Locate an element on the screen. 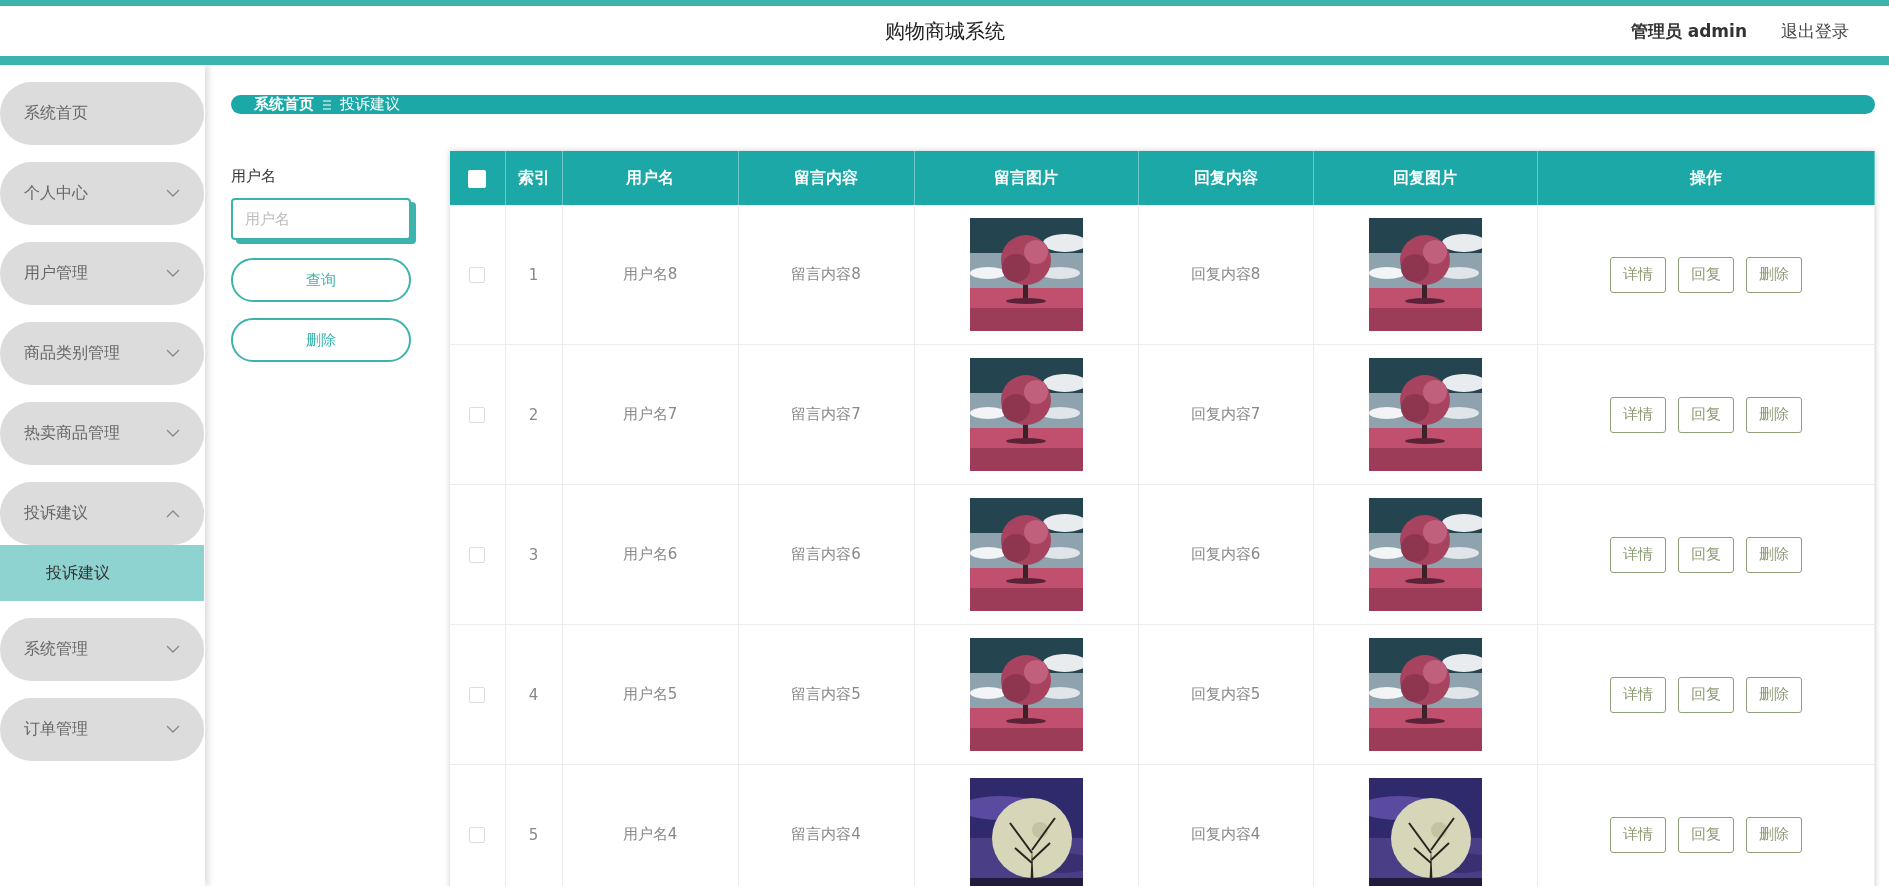 The height and width of the screenshot is (886, 1889). column-header: 留言图片 is located at coordinates (1026, 178).